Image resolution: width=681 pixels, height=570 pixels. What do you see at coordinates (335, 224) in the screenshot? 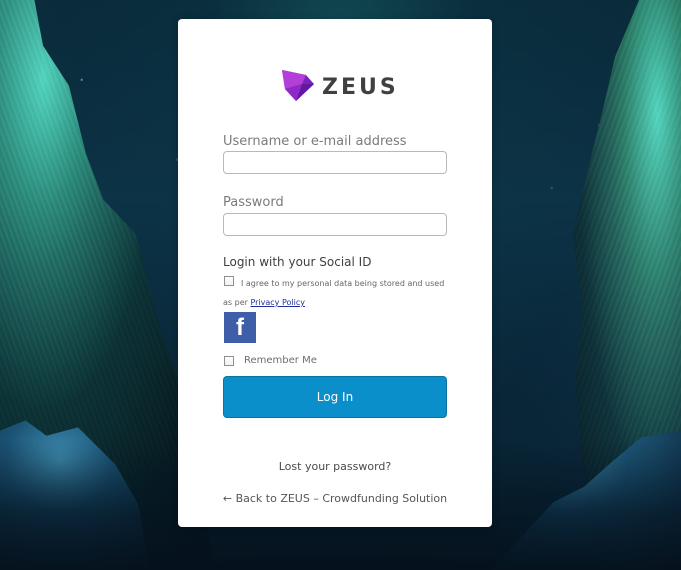
I see `password-input` at bounding box center [335, 224].